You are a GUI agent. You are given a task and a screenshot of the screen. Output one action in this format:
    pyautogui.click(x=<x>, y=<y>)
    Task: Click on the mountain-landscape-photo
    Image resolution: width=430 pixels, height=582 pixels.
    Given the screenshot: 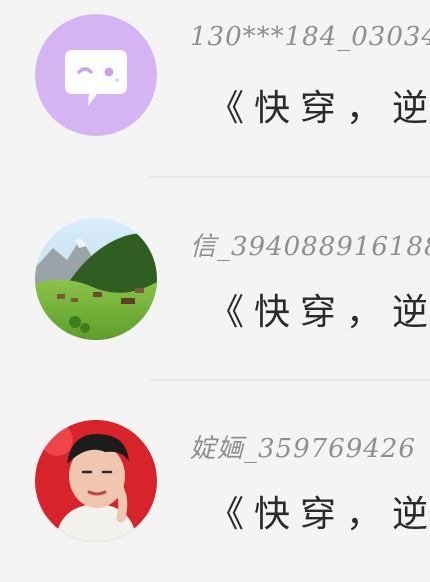 What is the action you would take?
    pyautogui.click(x=96, y=279)
    